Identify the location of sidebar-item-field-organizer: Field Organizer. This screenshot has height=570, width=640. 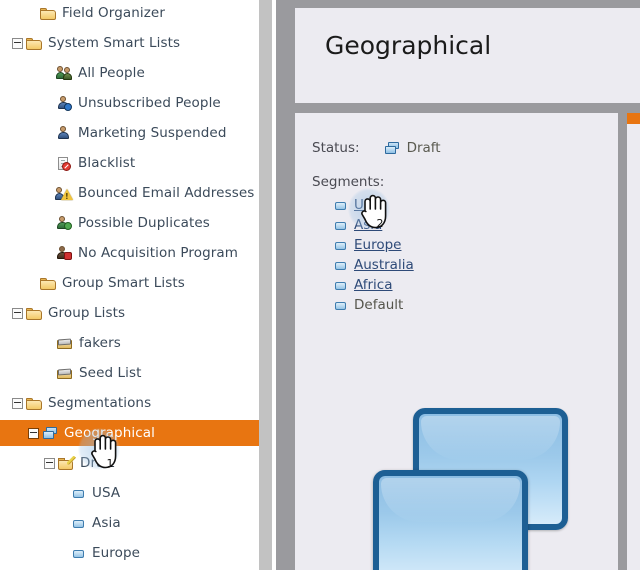
(129, 13).